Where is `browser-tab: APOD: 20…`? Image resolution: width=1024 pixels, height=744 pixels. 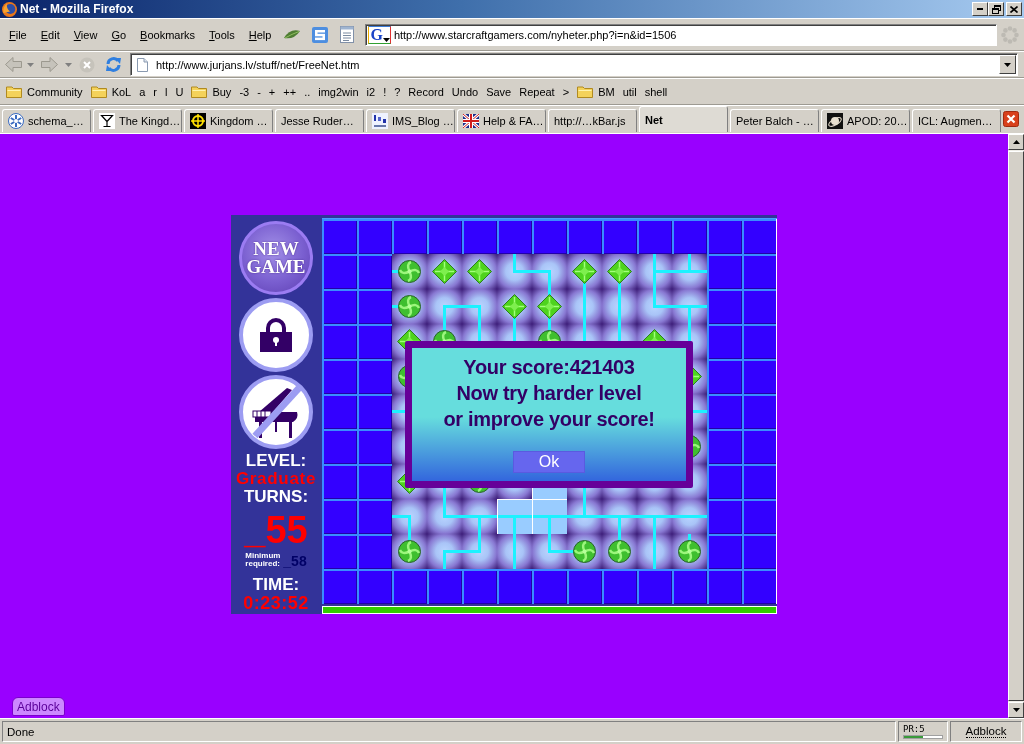 browser-tab: APOD: 20… is located at coordinates (865, 120).